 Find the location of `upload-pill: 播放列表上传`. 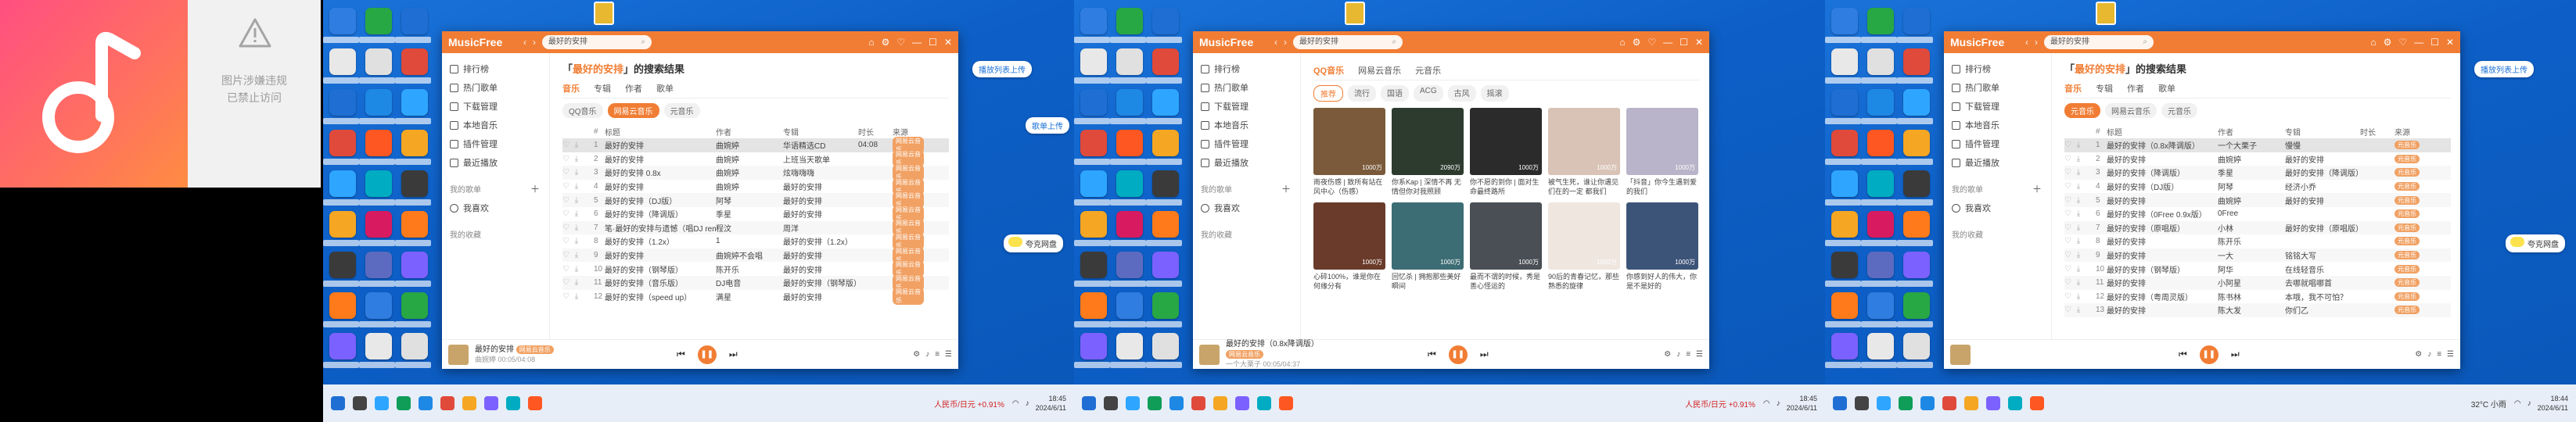

upload-pill: 播放列表上传 is located at coordinates (2504, 69).